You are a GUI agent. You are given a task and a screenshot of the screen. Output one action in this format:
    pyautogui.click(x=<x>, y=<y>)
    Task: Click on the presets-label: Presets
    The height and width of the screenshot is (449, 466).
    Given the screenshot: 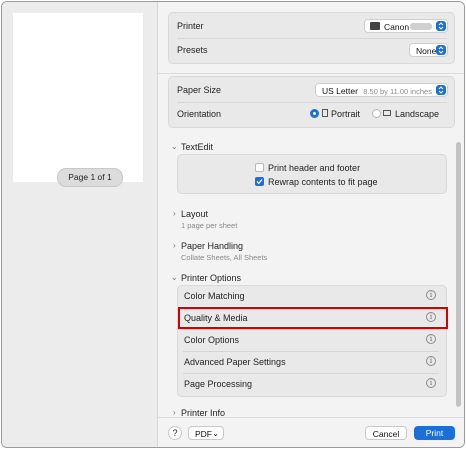 What is the action you would take?
    pyautogui.click(x=192, y=50)
    